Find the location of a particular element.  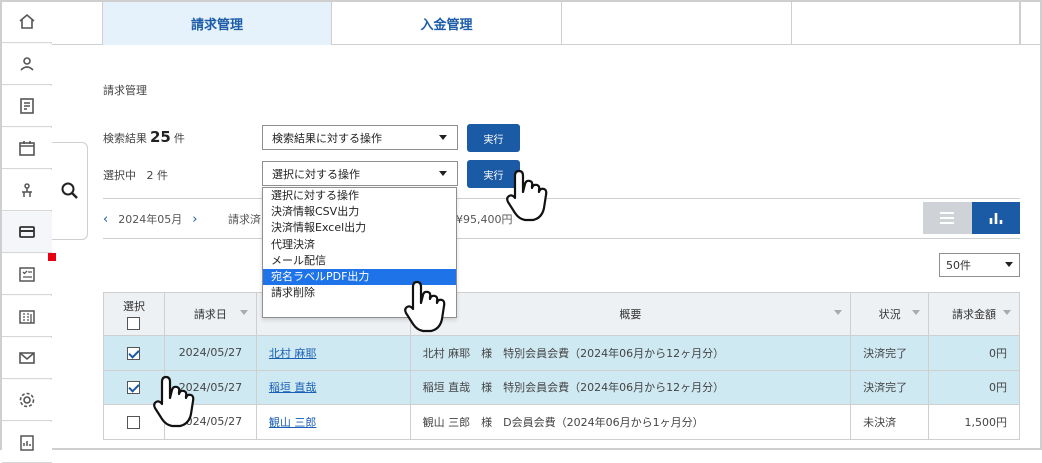

sidebar is located at coordinates (29, 232).